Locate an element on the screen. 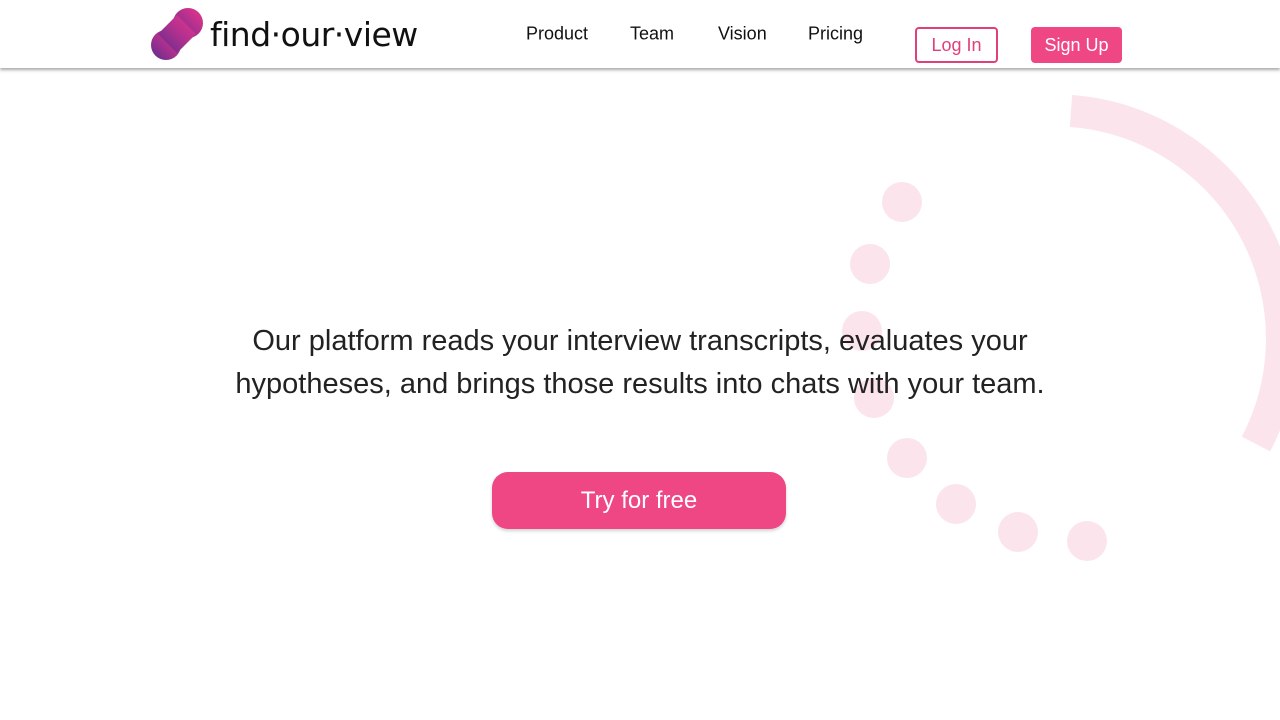  nav-vision-link: Vision is located at coordinates (742, 34).